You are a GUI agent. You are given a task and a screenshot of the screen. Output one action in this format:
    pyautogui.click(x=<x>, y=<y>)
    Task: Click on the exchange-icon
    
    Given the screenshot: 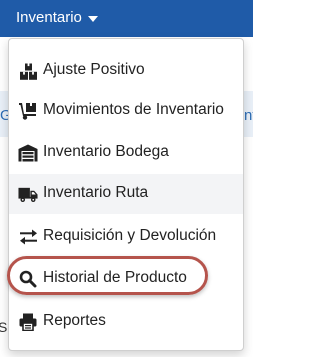 What is the action you would take?
    pyautogui.click(x=28, y=237)
    